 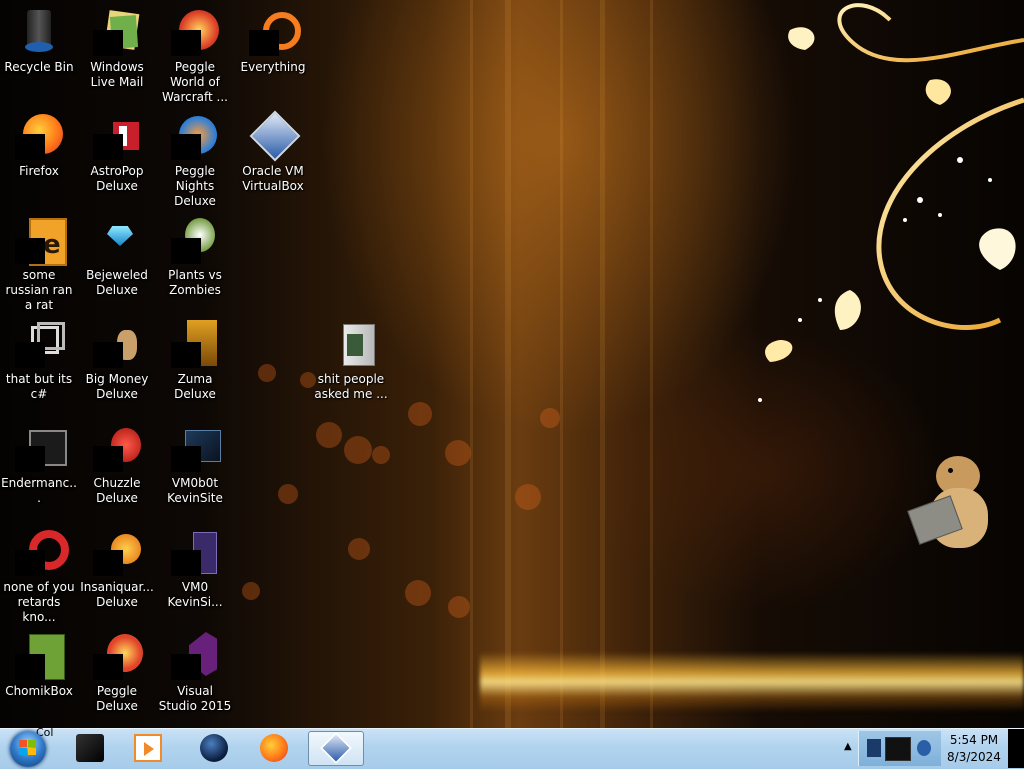 I want to click on clock-date: 8/3/2024, so click(x=974, y=757).